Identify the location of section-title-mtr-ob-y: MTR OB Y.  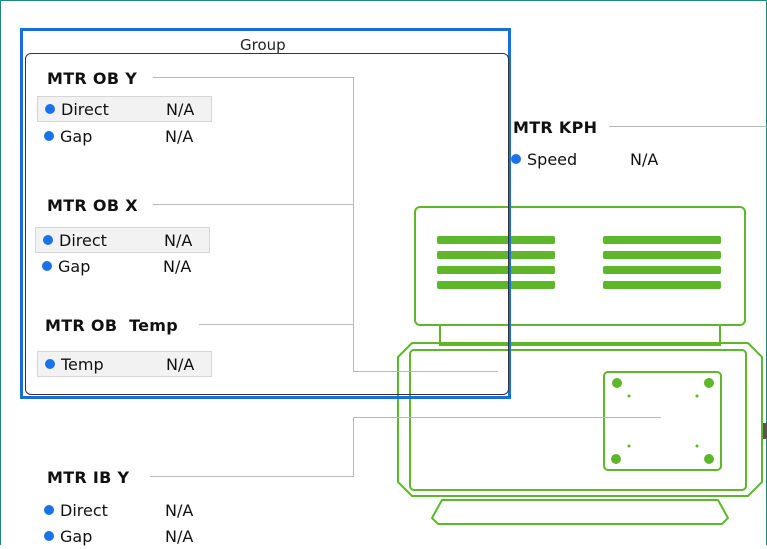
(92, 78).